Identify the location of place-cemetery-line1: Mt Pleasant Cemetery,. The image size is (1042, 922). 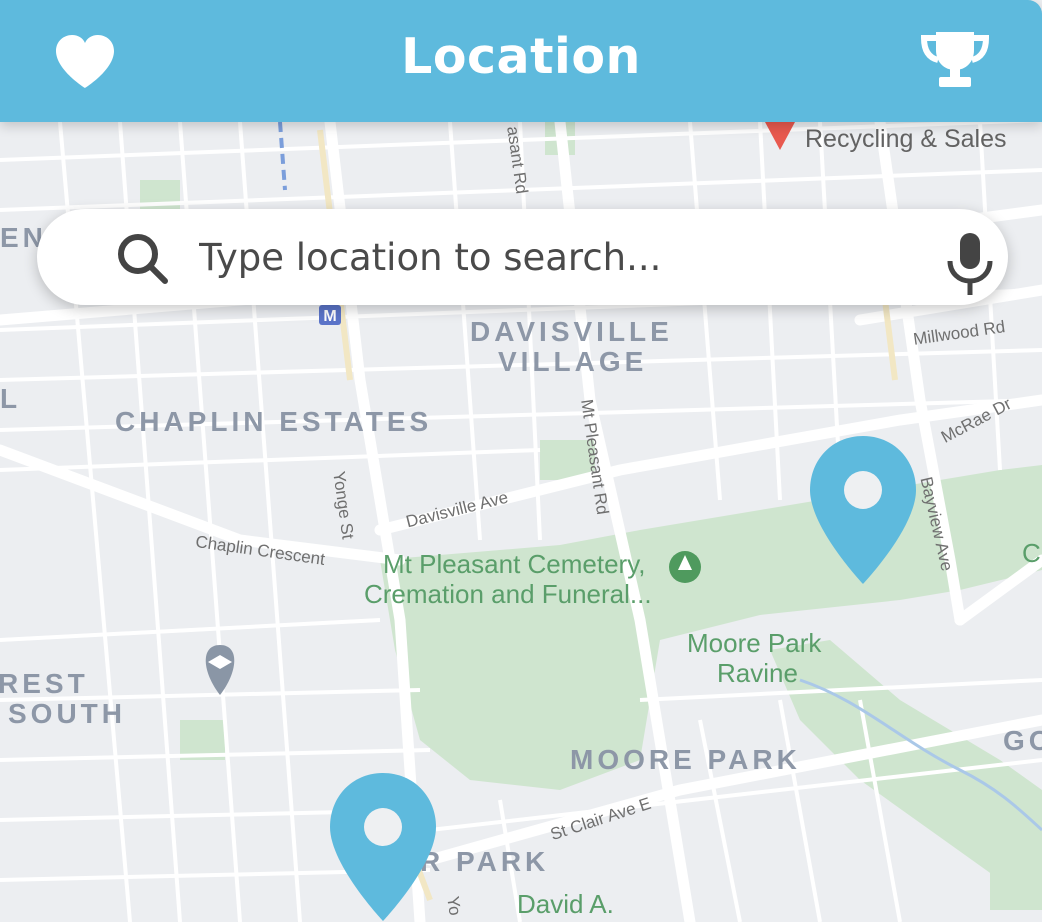
(514, 564).